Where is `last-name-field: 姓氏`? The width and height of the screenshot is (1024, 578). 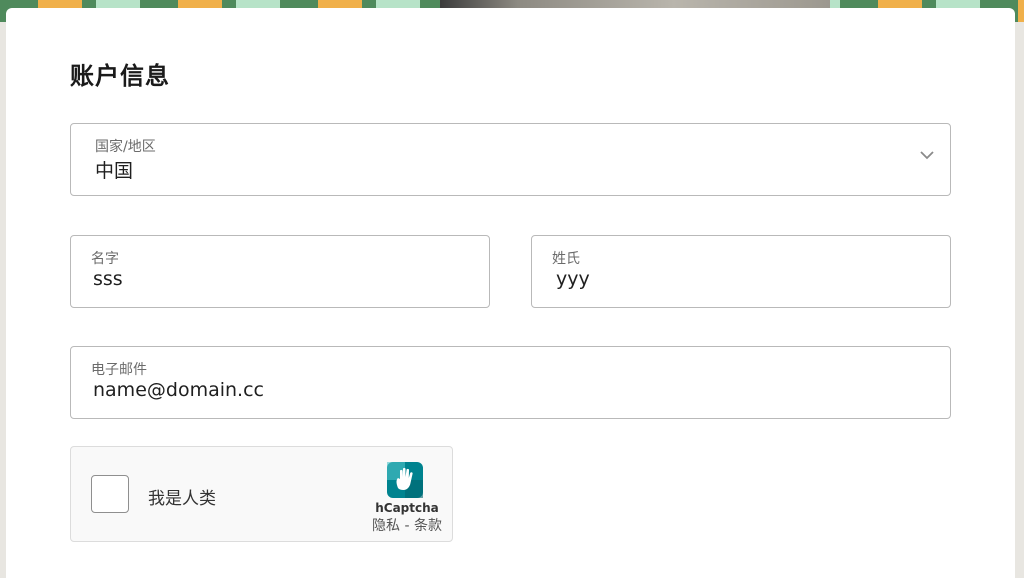
last-name-field: 姓氏 is located at coordinates (741, 271).